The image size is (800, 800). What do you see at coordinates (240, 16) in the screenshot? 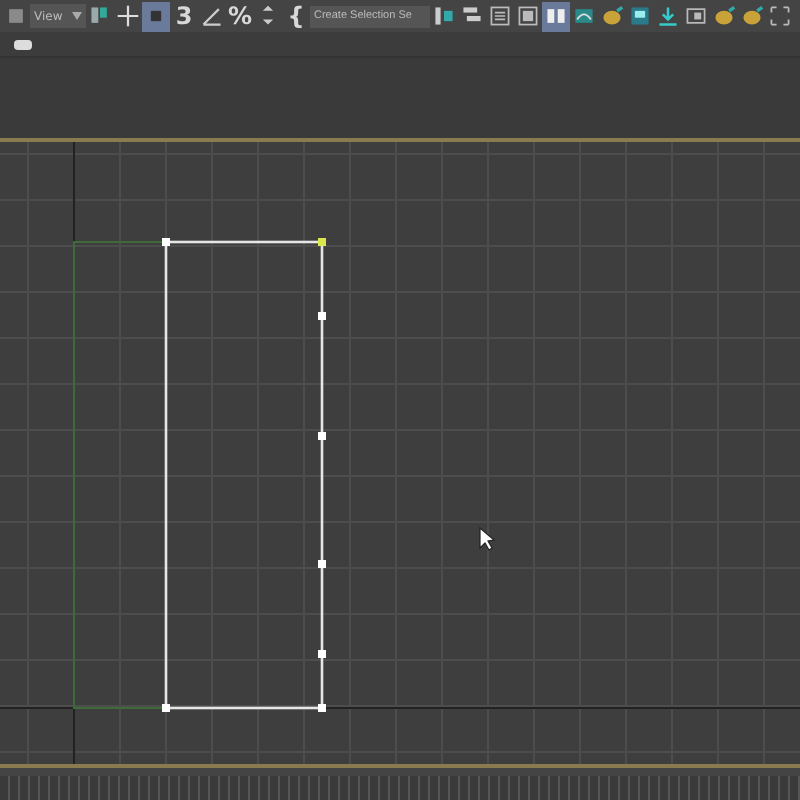
I see `snap-toggle-button: %` at bounding box center [240, 16].